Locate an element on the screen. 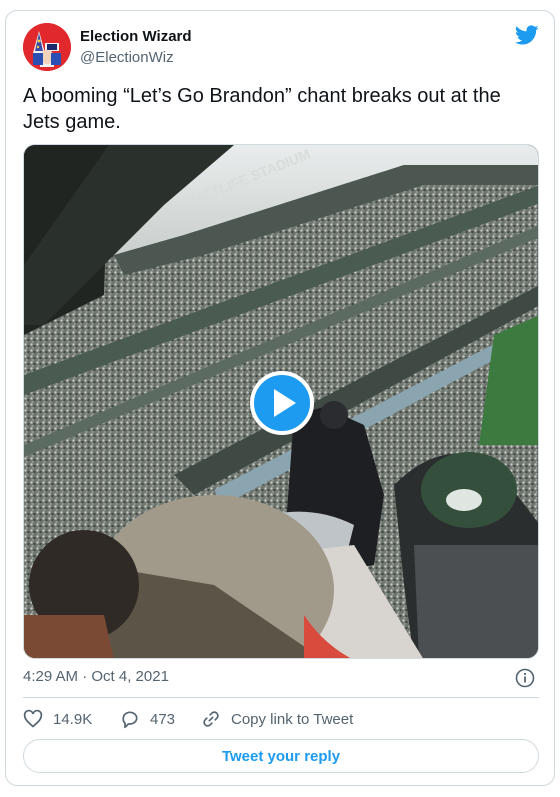 This screenshot has width=560, height=797. avatar is located at coordinates (47, 47).